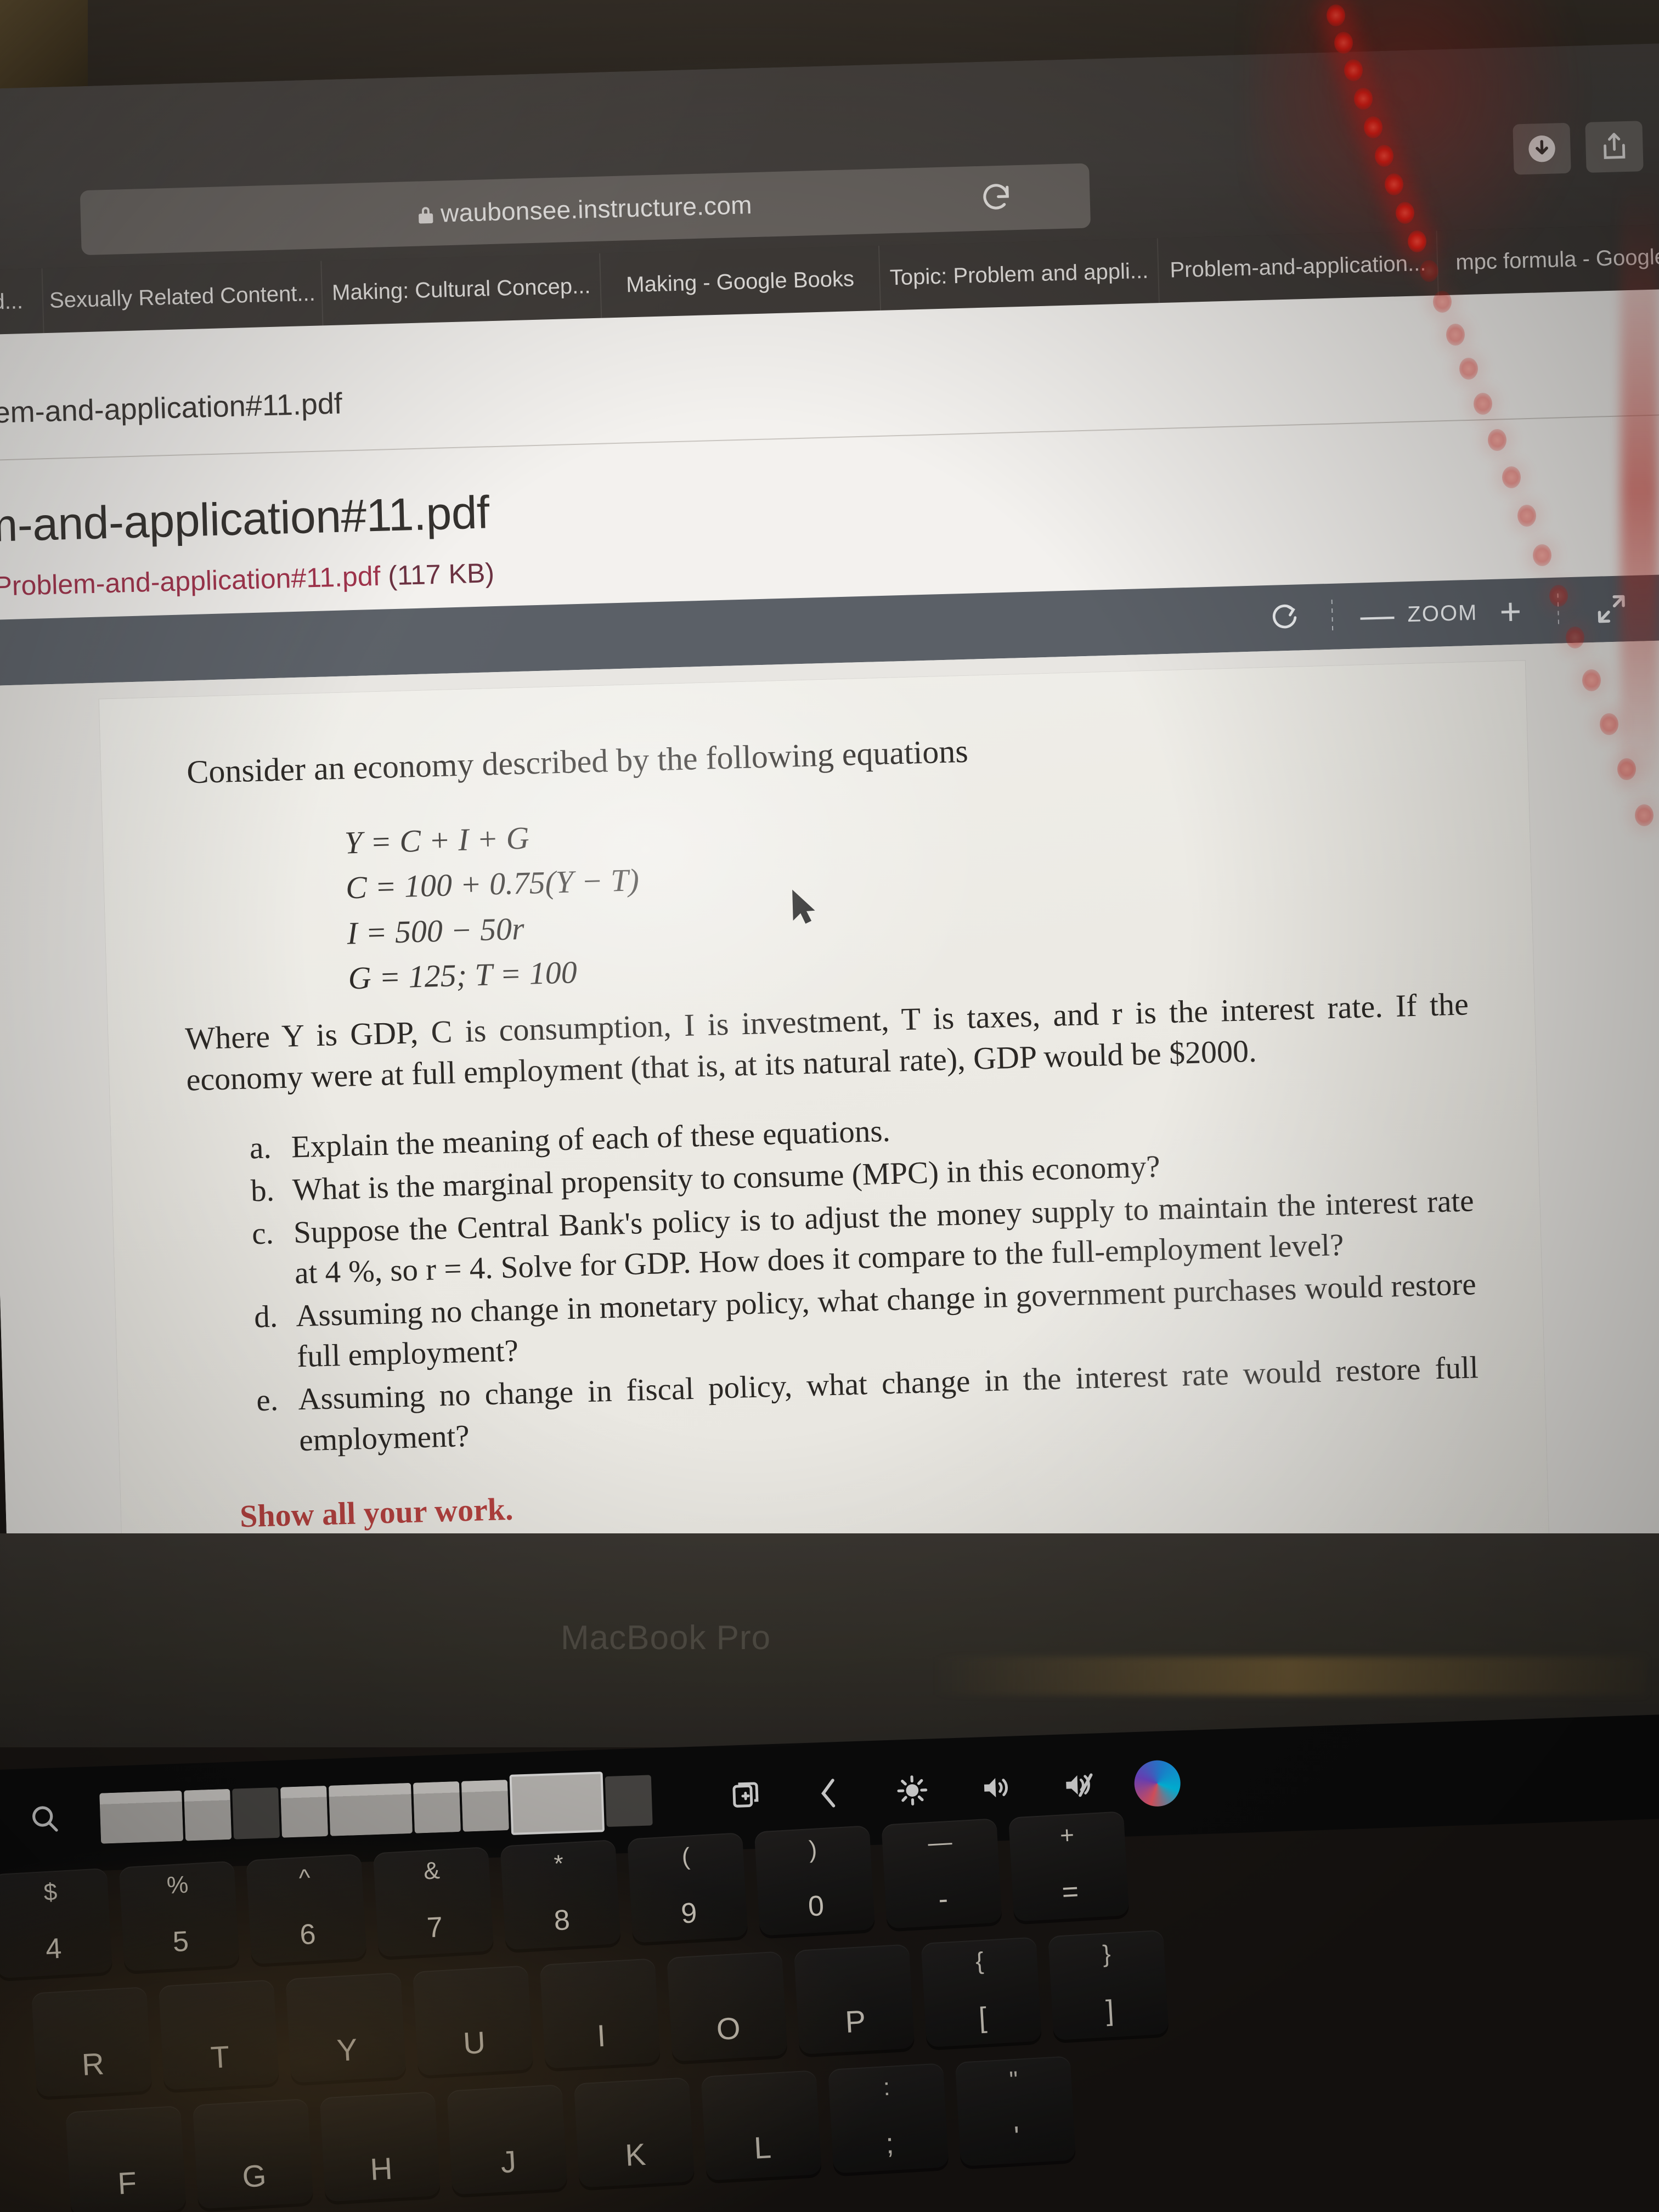 This screenshot has width=1659, height=2212. What do you see at coordinates (262, 1233) in the screenshot?
I see `question-label: c.` at bounding box center [262, 1233].